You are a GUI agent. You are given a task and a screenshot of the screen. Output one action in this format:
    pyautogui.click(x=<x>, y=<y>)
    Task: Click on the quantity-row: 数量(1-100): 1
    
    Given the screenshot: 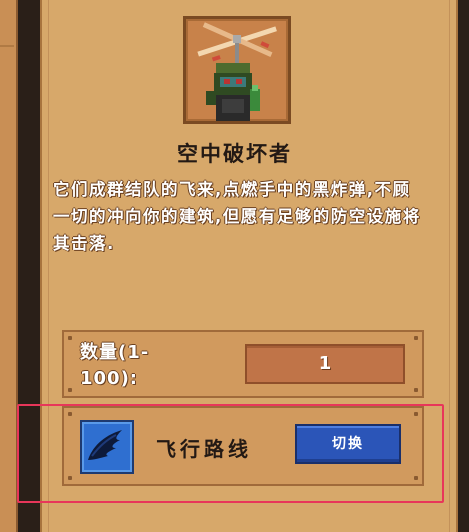 What is the action you would take?
    pyautogui.click(x=243, y=364)
    